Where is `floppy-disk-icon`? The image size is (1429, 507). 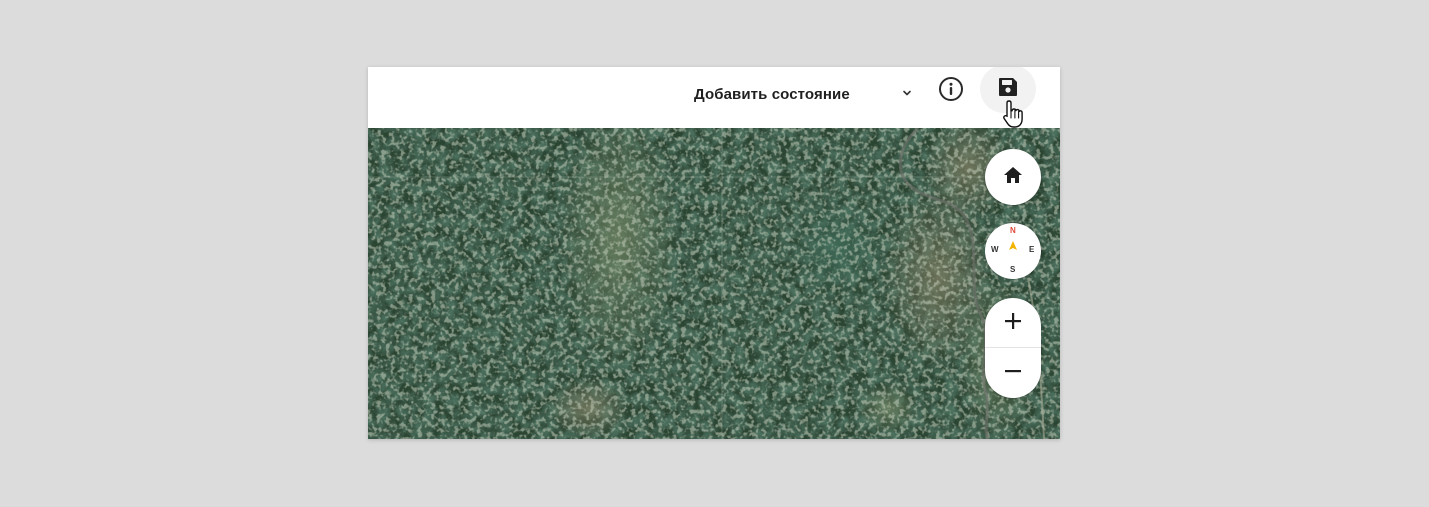
floppy-disk-icon is located at coordinates (1008, 89).